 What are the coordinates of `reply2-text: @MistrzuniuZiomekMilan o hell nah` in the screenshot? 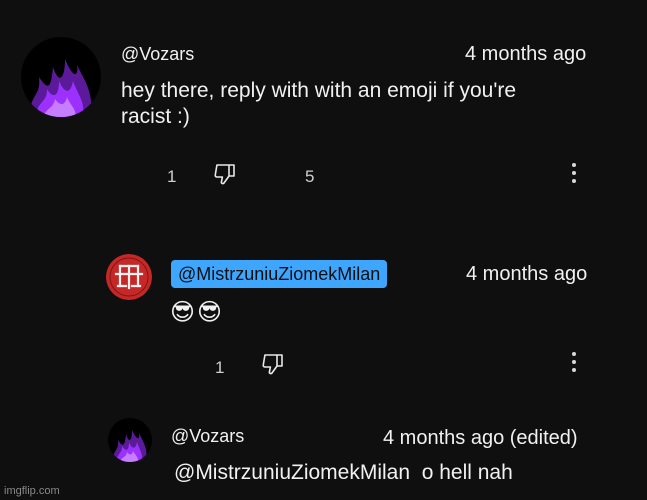 It's located at (343, 472).